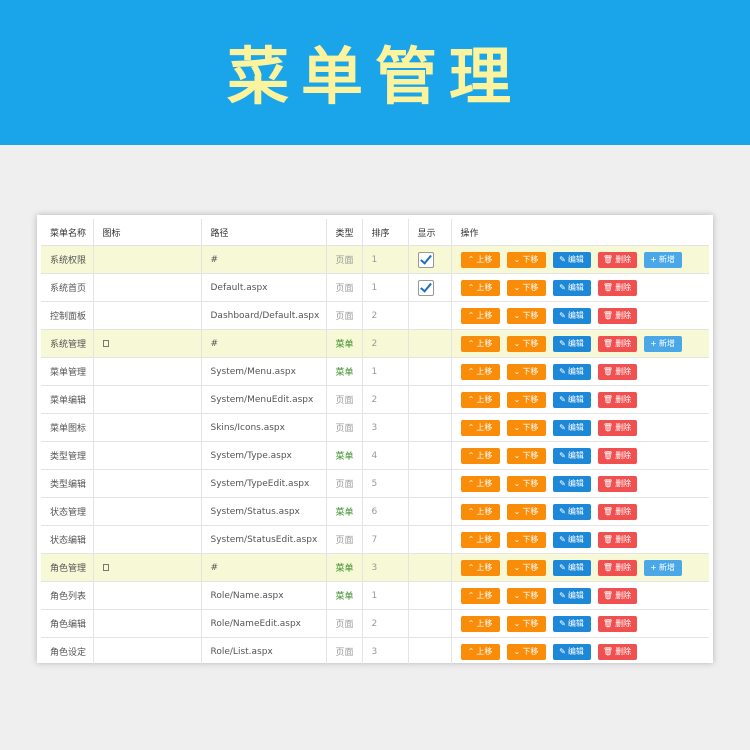  What do you see at coordinates (264, 232) in the screenshot?
I see `column-header-path: 路径` at bounding box center [264, 232].